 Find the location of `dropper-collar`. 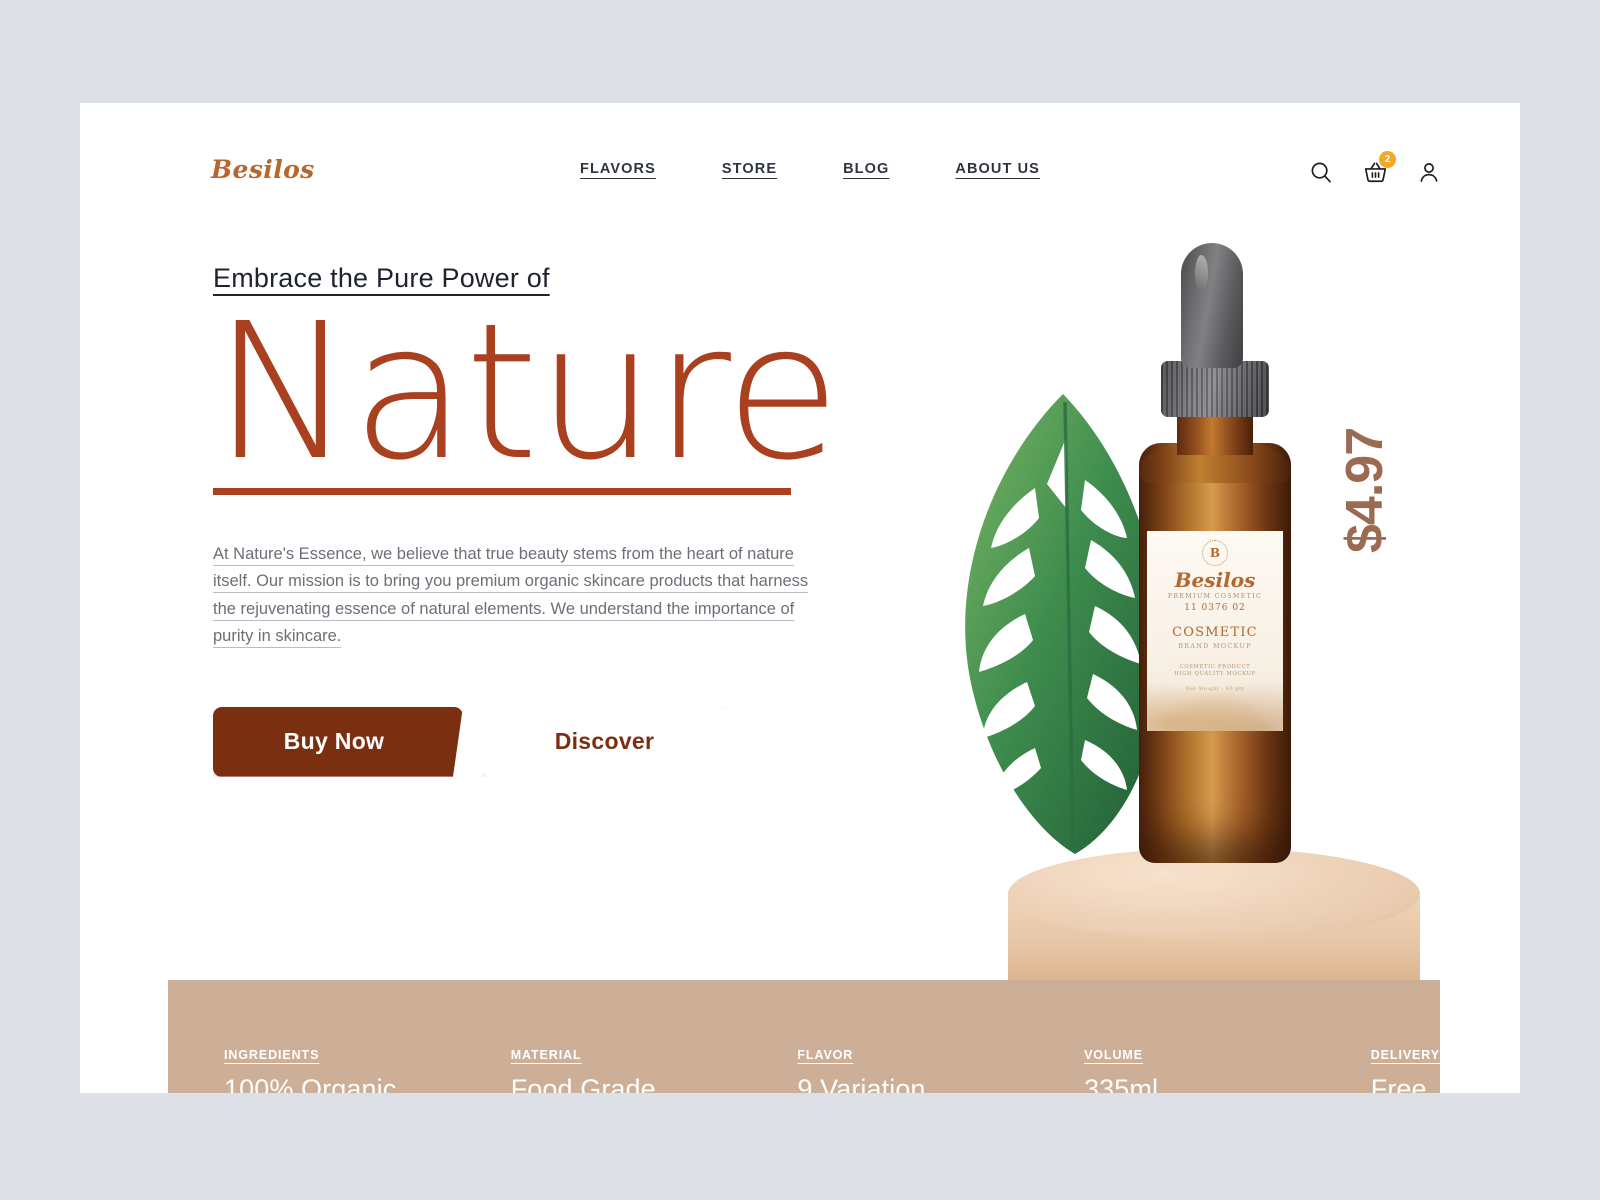

dropper-collar is located at coordinates (1215, 389).